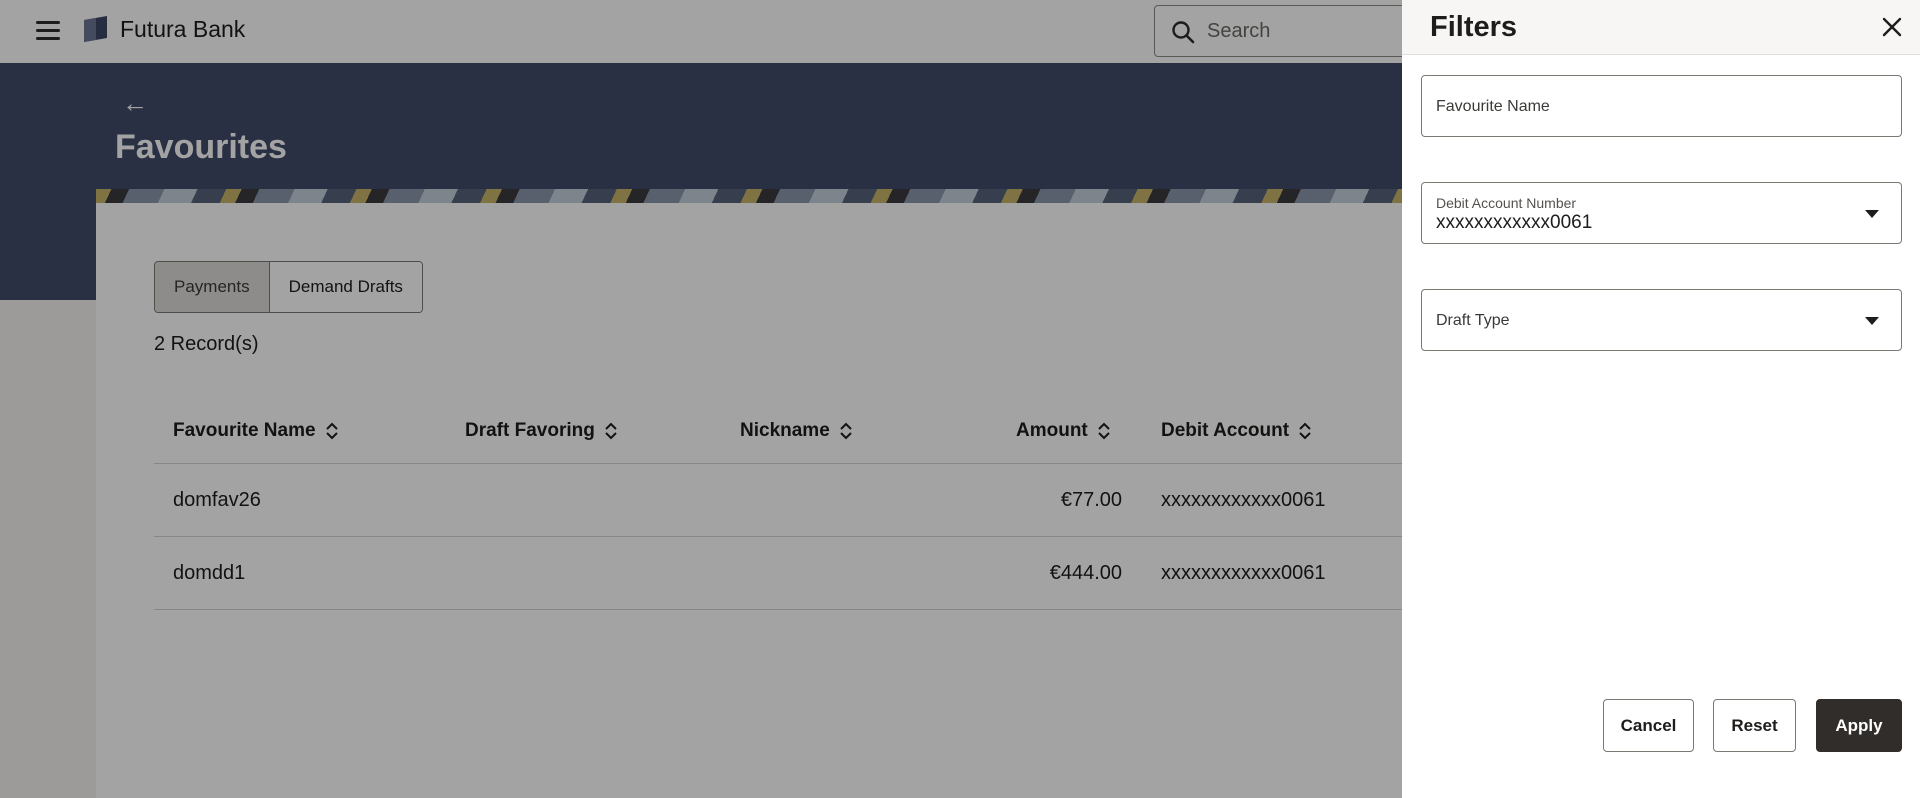 The height and width of the screenshot is (798, 1920). Describe the element at coordinates (1661, 106) in the screenshot. I see `favourite-name-field: Favourite Name` at that location.